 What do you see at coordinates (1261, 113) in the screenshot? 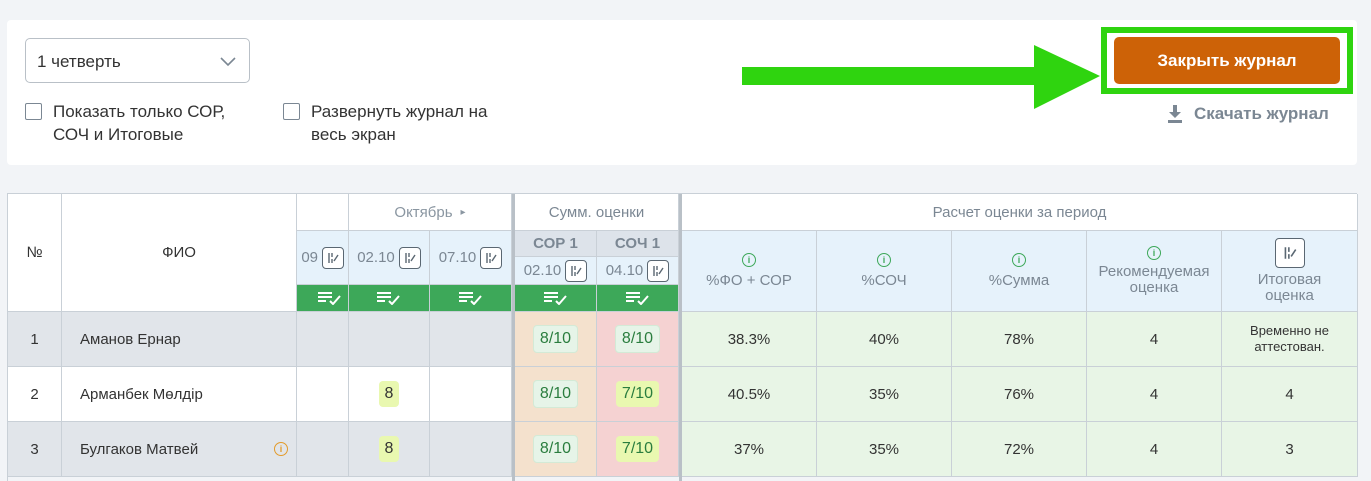
I see `download-journal-label: Скачать журнал` at bounding box center [1261, 113].